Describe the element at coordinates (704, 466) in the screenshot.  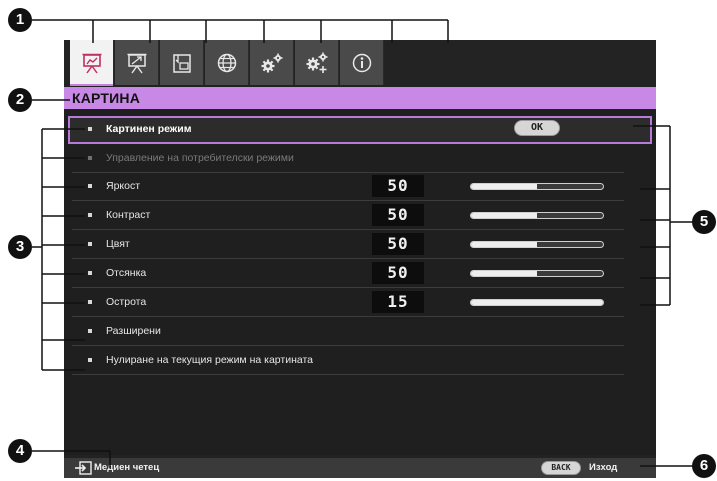
I see `callout-6: 6` at that location.